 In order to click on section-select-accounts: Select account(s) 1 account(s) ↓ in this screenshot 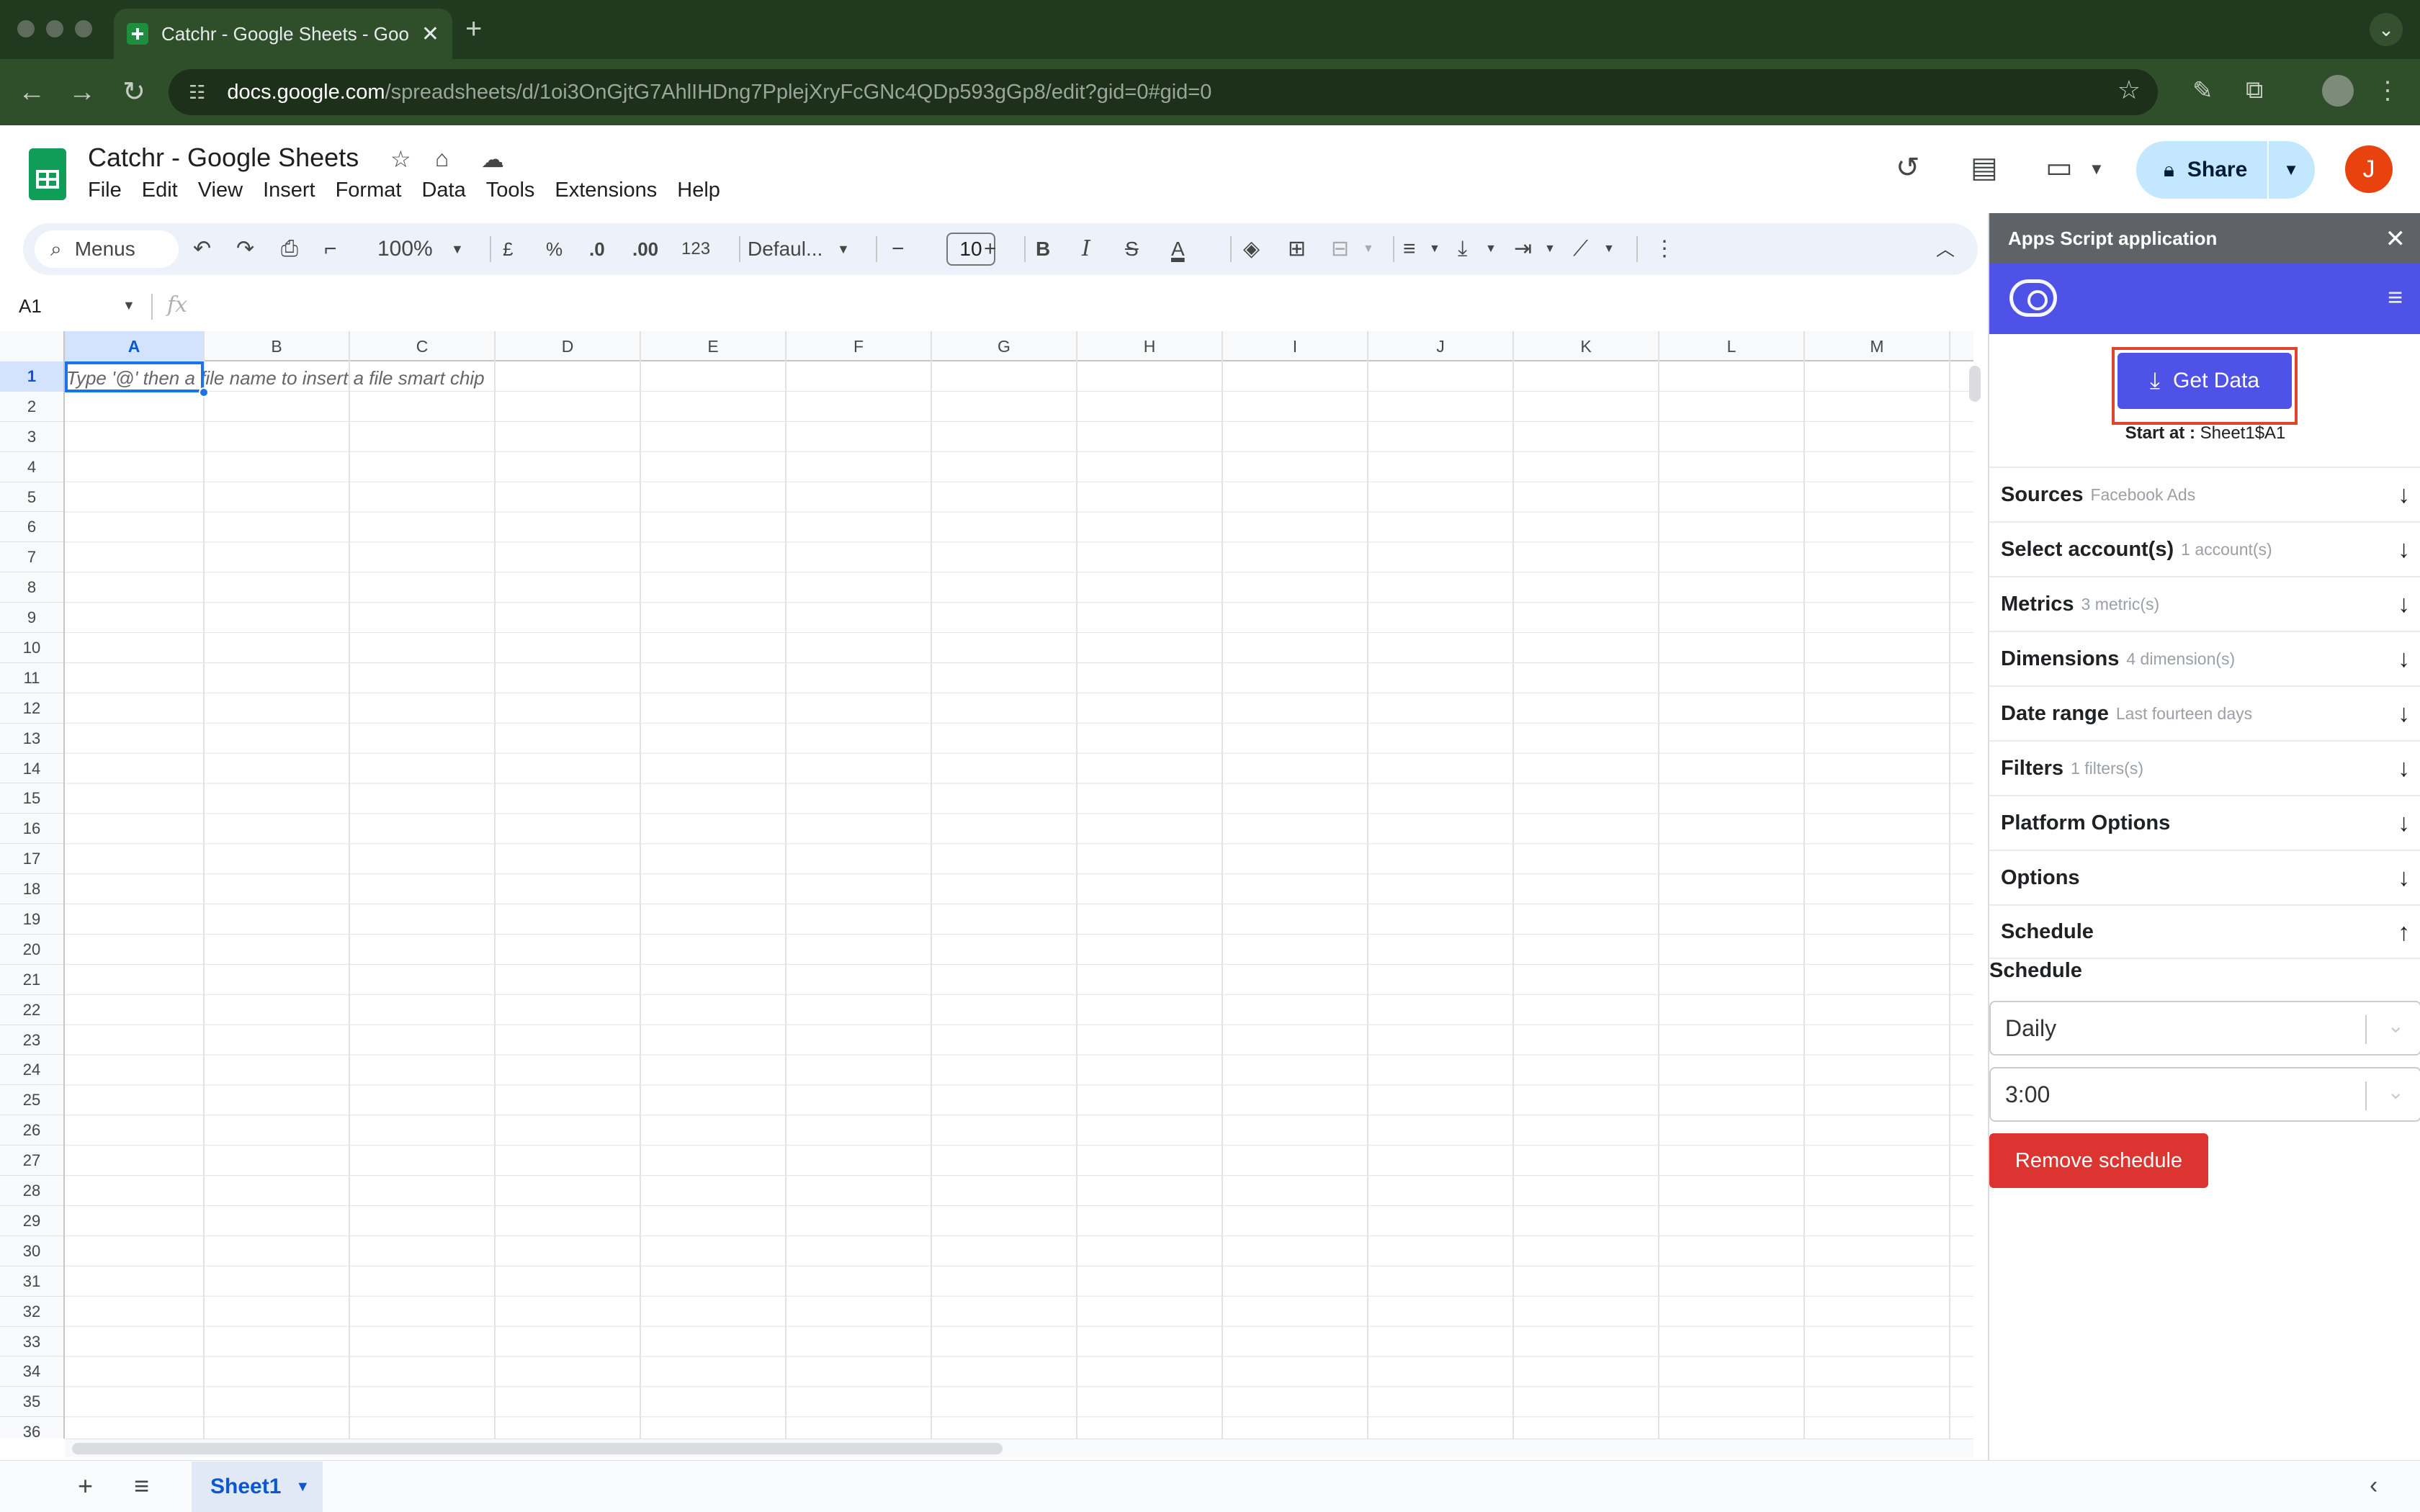, I will do `click(2204, 548)`.